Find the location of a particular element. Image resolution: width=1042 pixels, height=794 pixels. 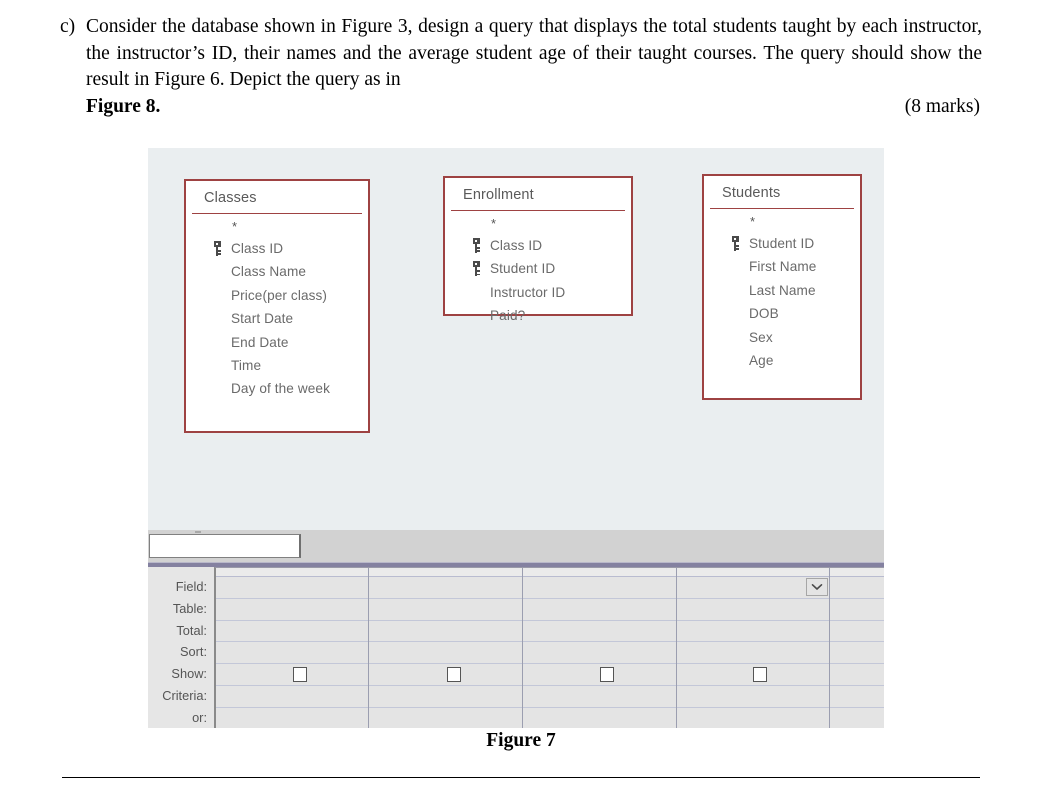

grid-row-or is located at coordinates (550, 718).